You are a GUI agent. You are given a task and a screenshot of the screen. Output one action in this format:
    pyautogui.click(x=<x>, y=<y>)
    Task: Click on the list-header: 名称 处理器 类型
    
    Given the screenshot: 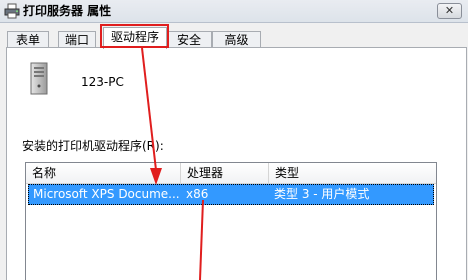 What is the action you would take?
    pyautogui.click(x=231, y=173)
    